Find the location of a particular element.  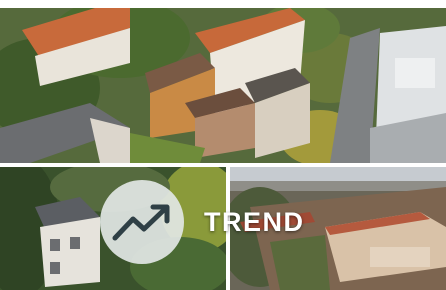

trending-up-icon is located at coordinates (141, 222).